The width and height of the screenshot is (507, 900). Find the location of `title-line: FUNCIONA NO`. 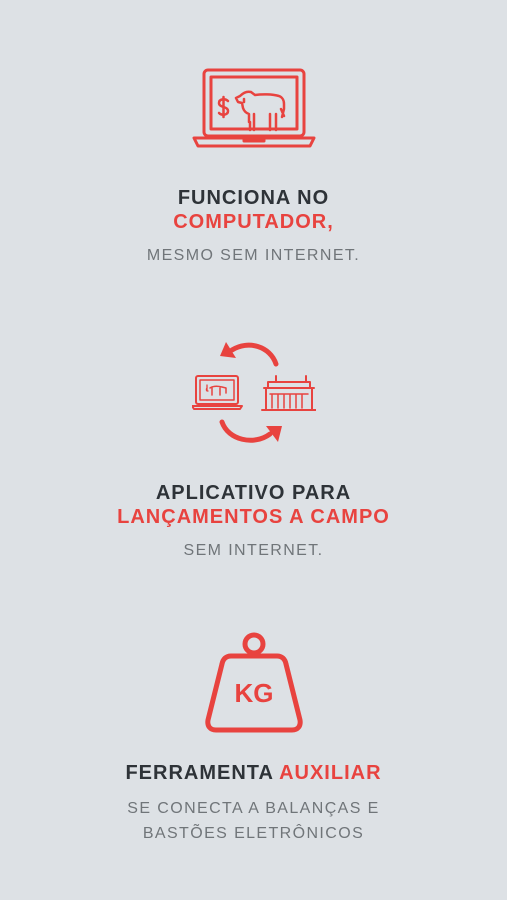

title-line: FUNCIONA NO is located at coordinates (253, 198).